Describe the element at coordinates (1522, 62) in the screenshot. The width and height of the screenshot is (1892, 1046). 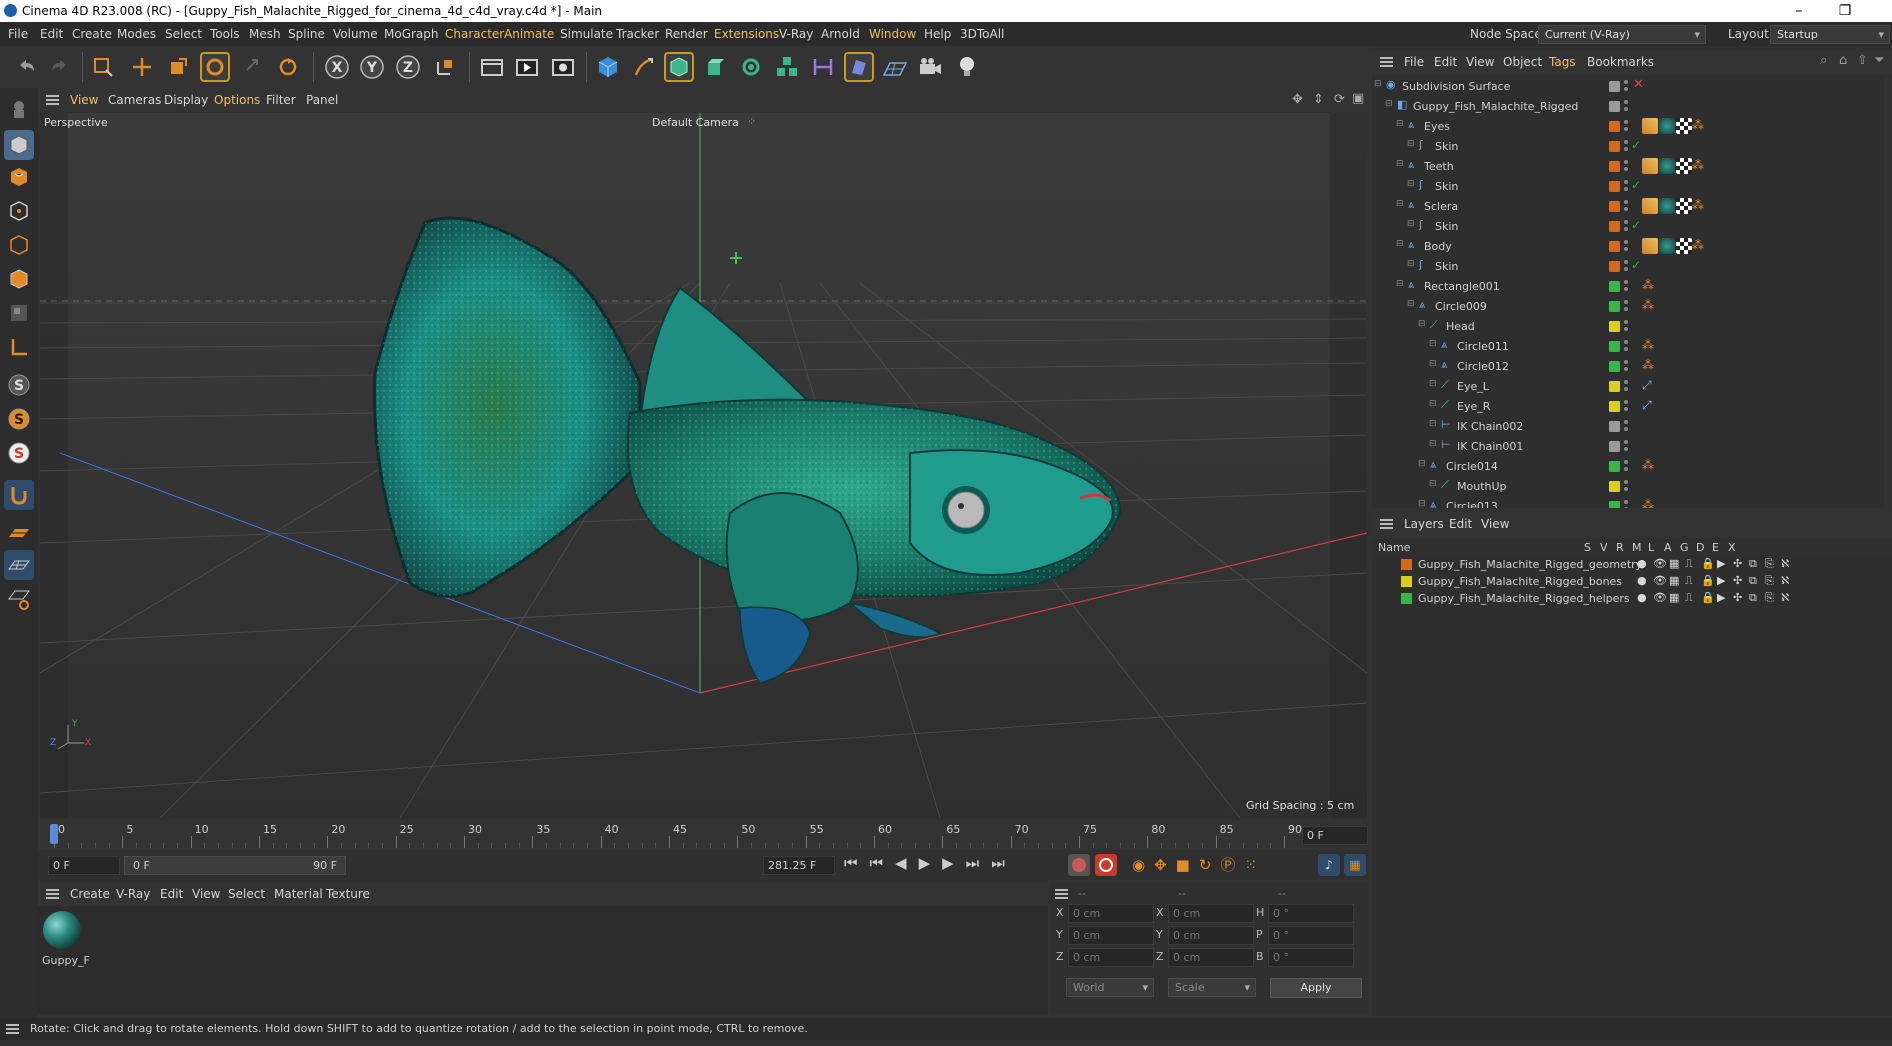
I see `object-menu-object: Object` at that location.